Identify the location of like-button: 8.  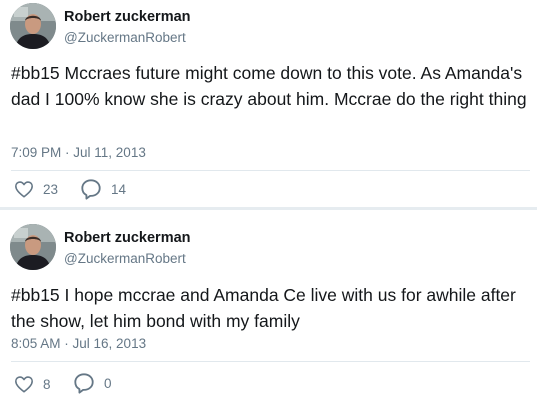
(32, 384).